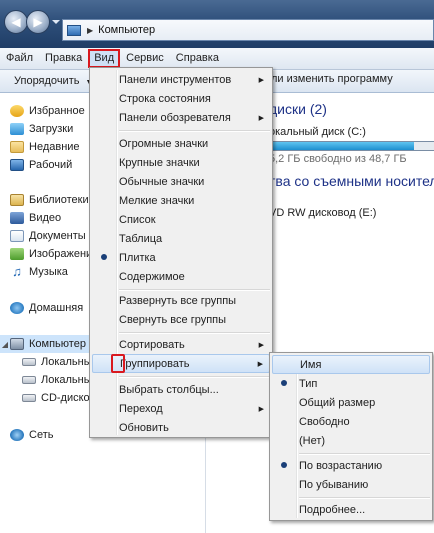 The width and height of the screenshot is (434, 533). What do you see at coordinates (351, 364) in the screenshot?
I see `group-by-name: Имя` at bounding box center [351, 364].